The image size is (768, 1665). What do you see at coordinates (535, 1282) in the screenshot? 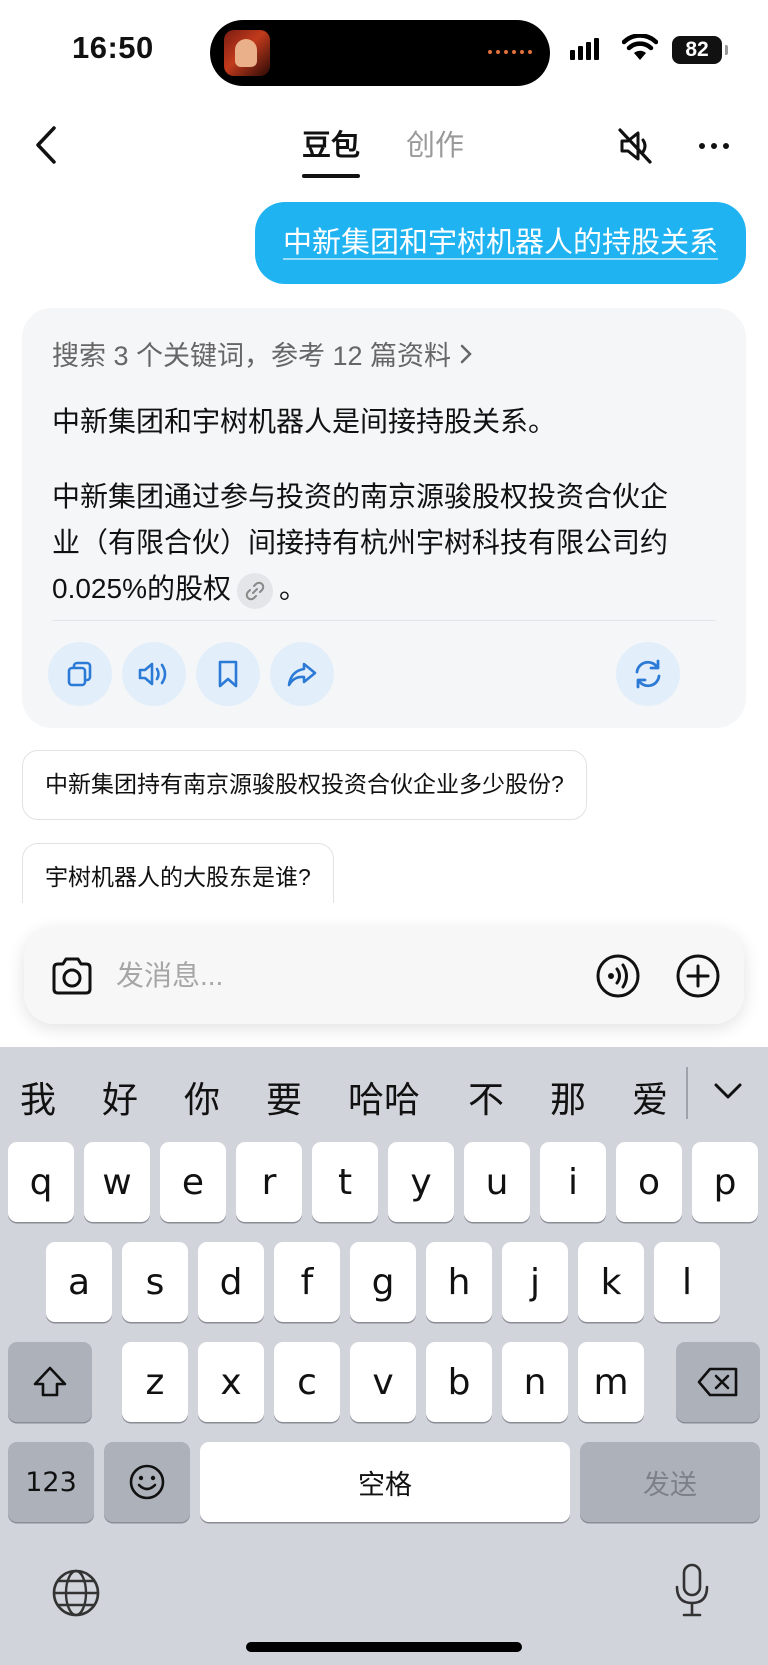
I see `key-j: j` at bounding box center [535, 1282].